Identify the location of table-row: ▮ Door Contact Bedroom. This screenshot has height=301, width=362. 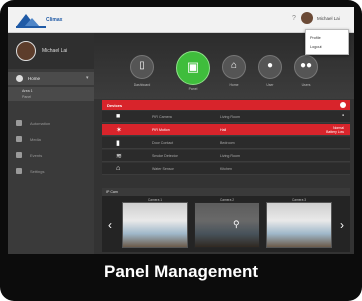
(226, 143).